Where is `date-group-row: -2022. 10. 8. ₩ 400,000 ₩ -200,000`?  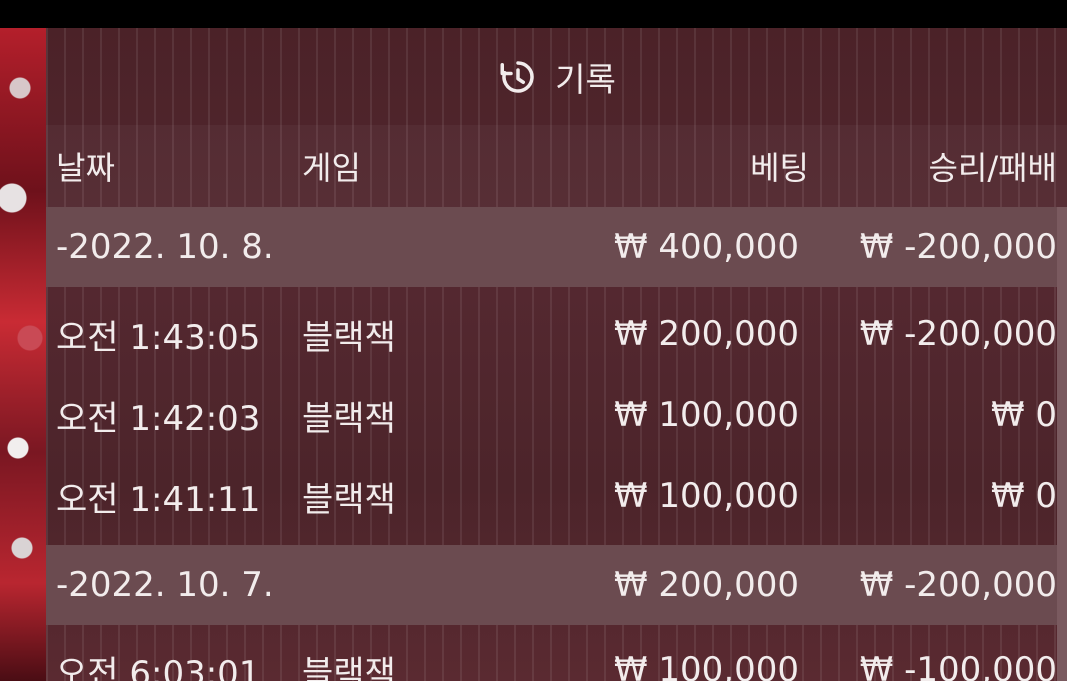 date-group-row: -2022. 10. 8. ₩ 400,000 ₩ -200,000 is located at coordinates (551, 247).